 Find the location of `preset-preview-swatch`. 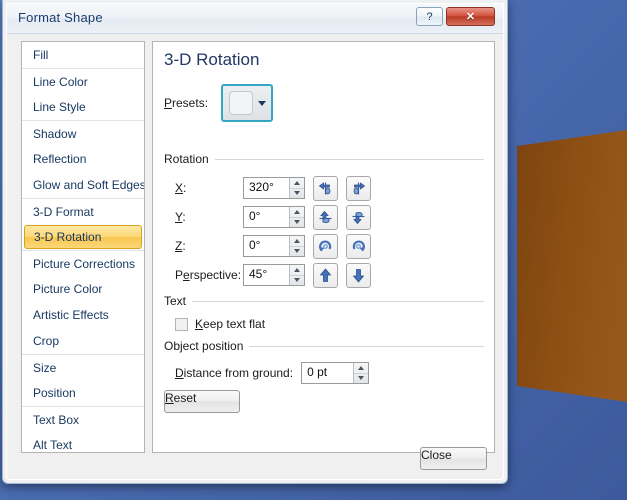

preset-preview-swatch is located at coordinates (240, 103).